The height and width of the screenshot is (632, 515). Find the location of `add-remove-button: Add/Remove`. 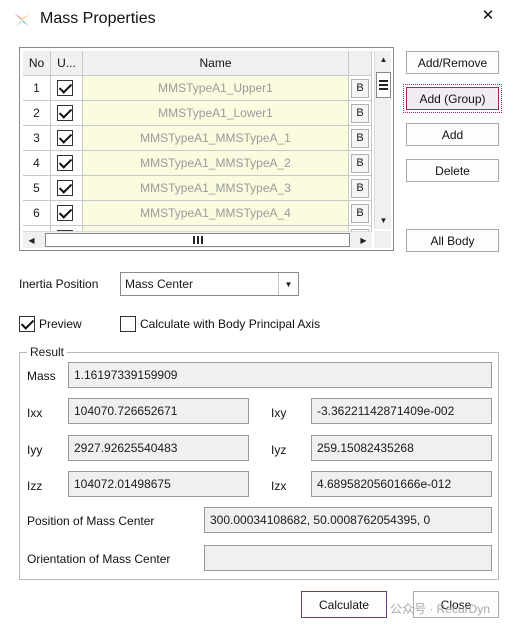

add-remove-button: Add/Remove is located at coordinates (452, 62).